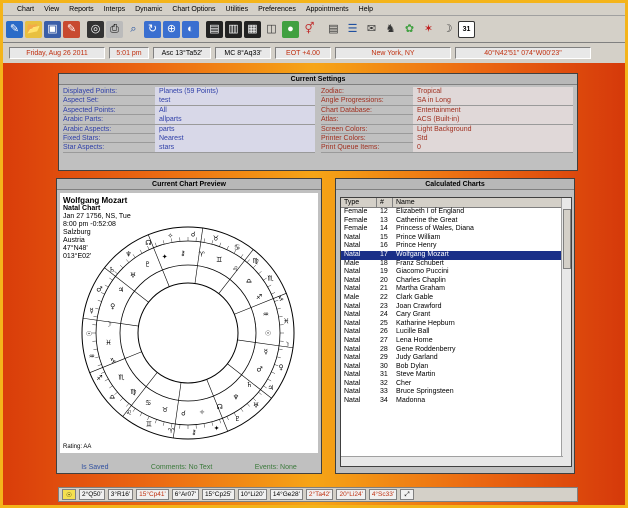 This screenshot has height=508, width=628. Describe the element at coordinates (71, 29) in the screenshot. I see `edit-icon: ✎` at that location.